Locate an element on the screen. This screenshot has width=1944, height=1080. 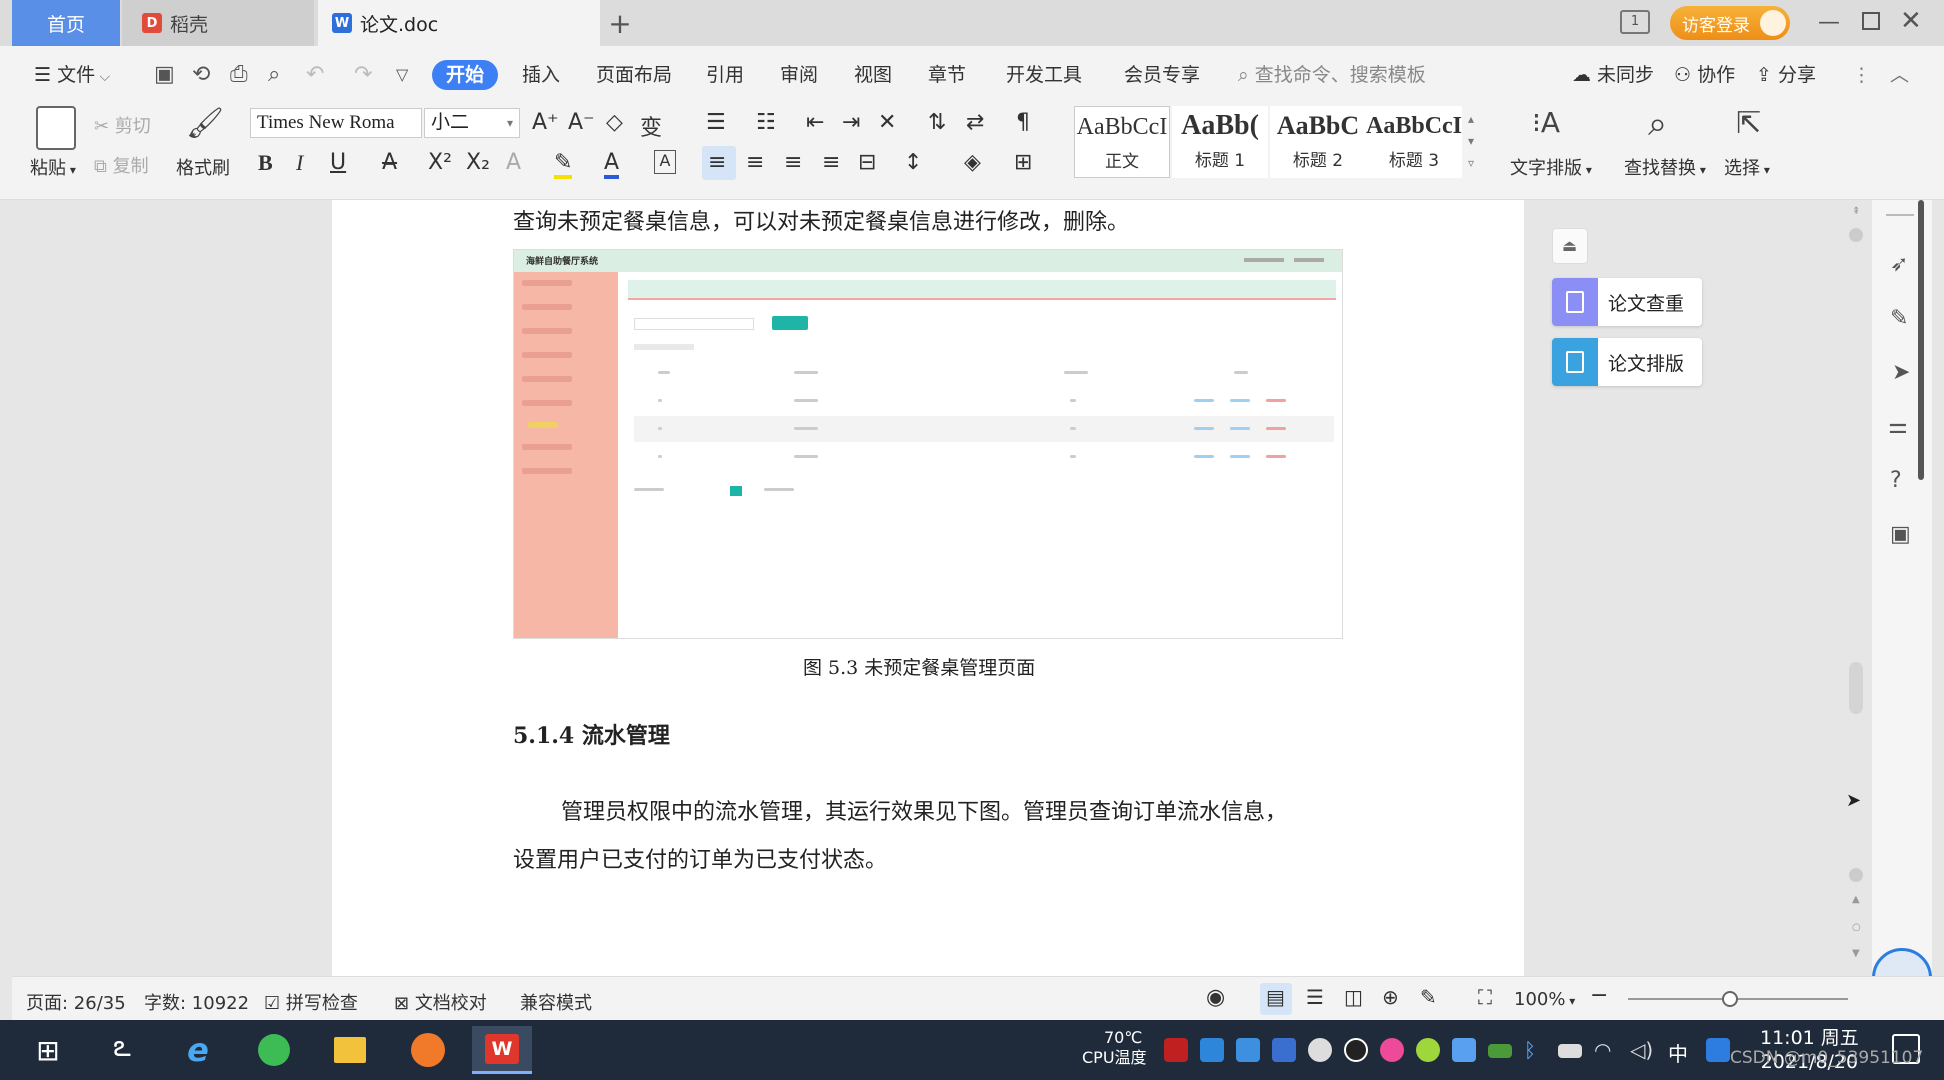
next-page-icon: ▼ is located at coordinates (1856, 953).